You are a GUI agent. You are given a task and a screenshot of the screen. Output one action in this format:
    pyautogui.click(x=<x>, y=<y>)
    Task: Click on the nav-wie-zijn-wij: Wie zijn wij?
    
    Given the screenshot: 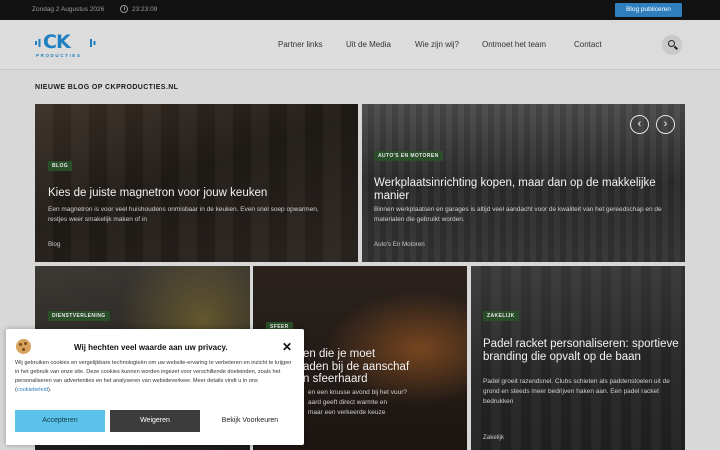 What is the action you would take?
    pyautogui.click(x=437, y=44)
    